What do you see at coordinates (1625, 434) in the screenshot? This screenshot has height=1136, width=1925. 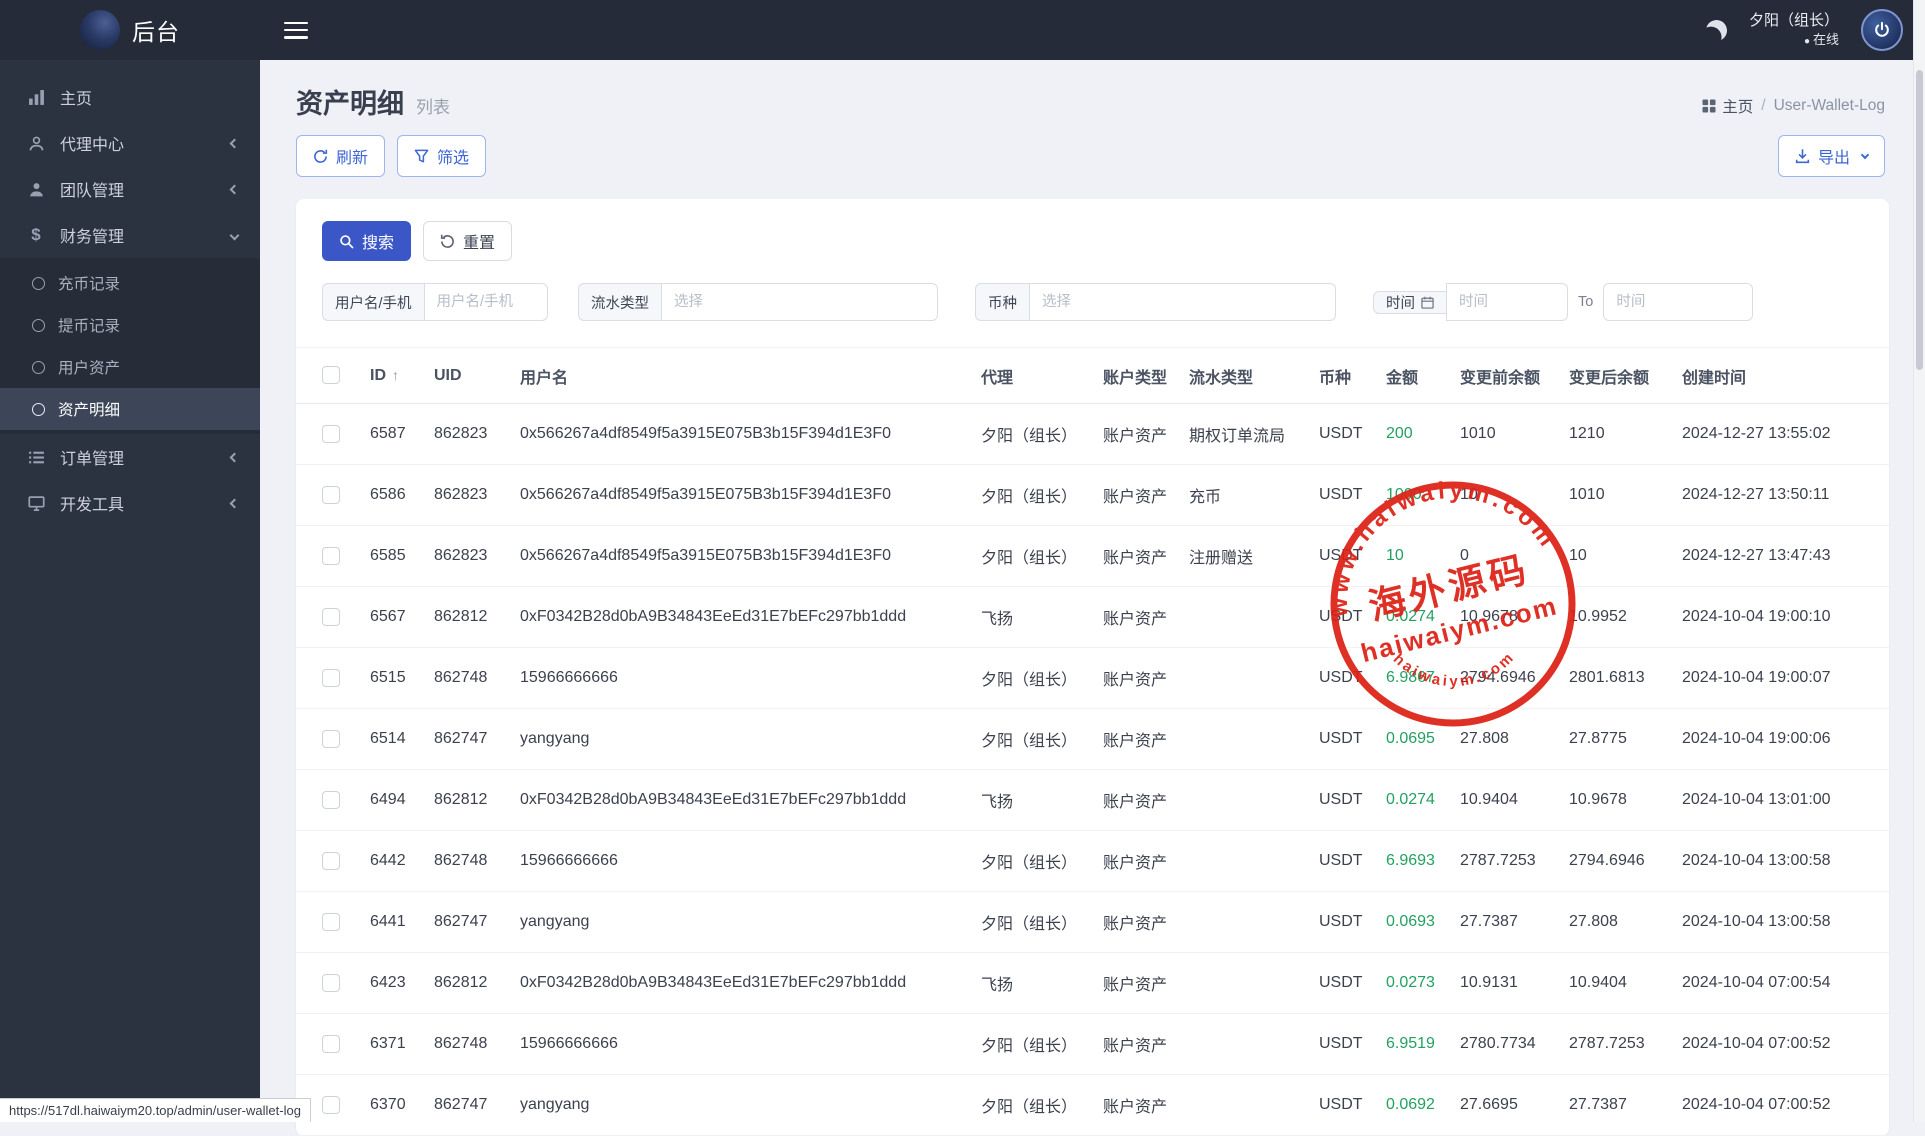 I see `cell-balance-after: 1210` at bounding box center [1625, 434].